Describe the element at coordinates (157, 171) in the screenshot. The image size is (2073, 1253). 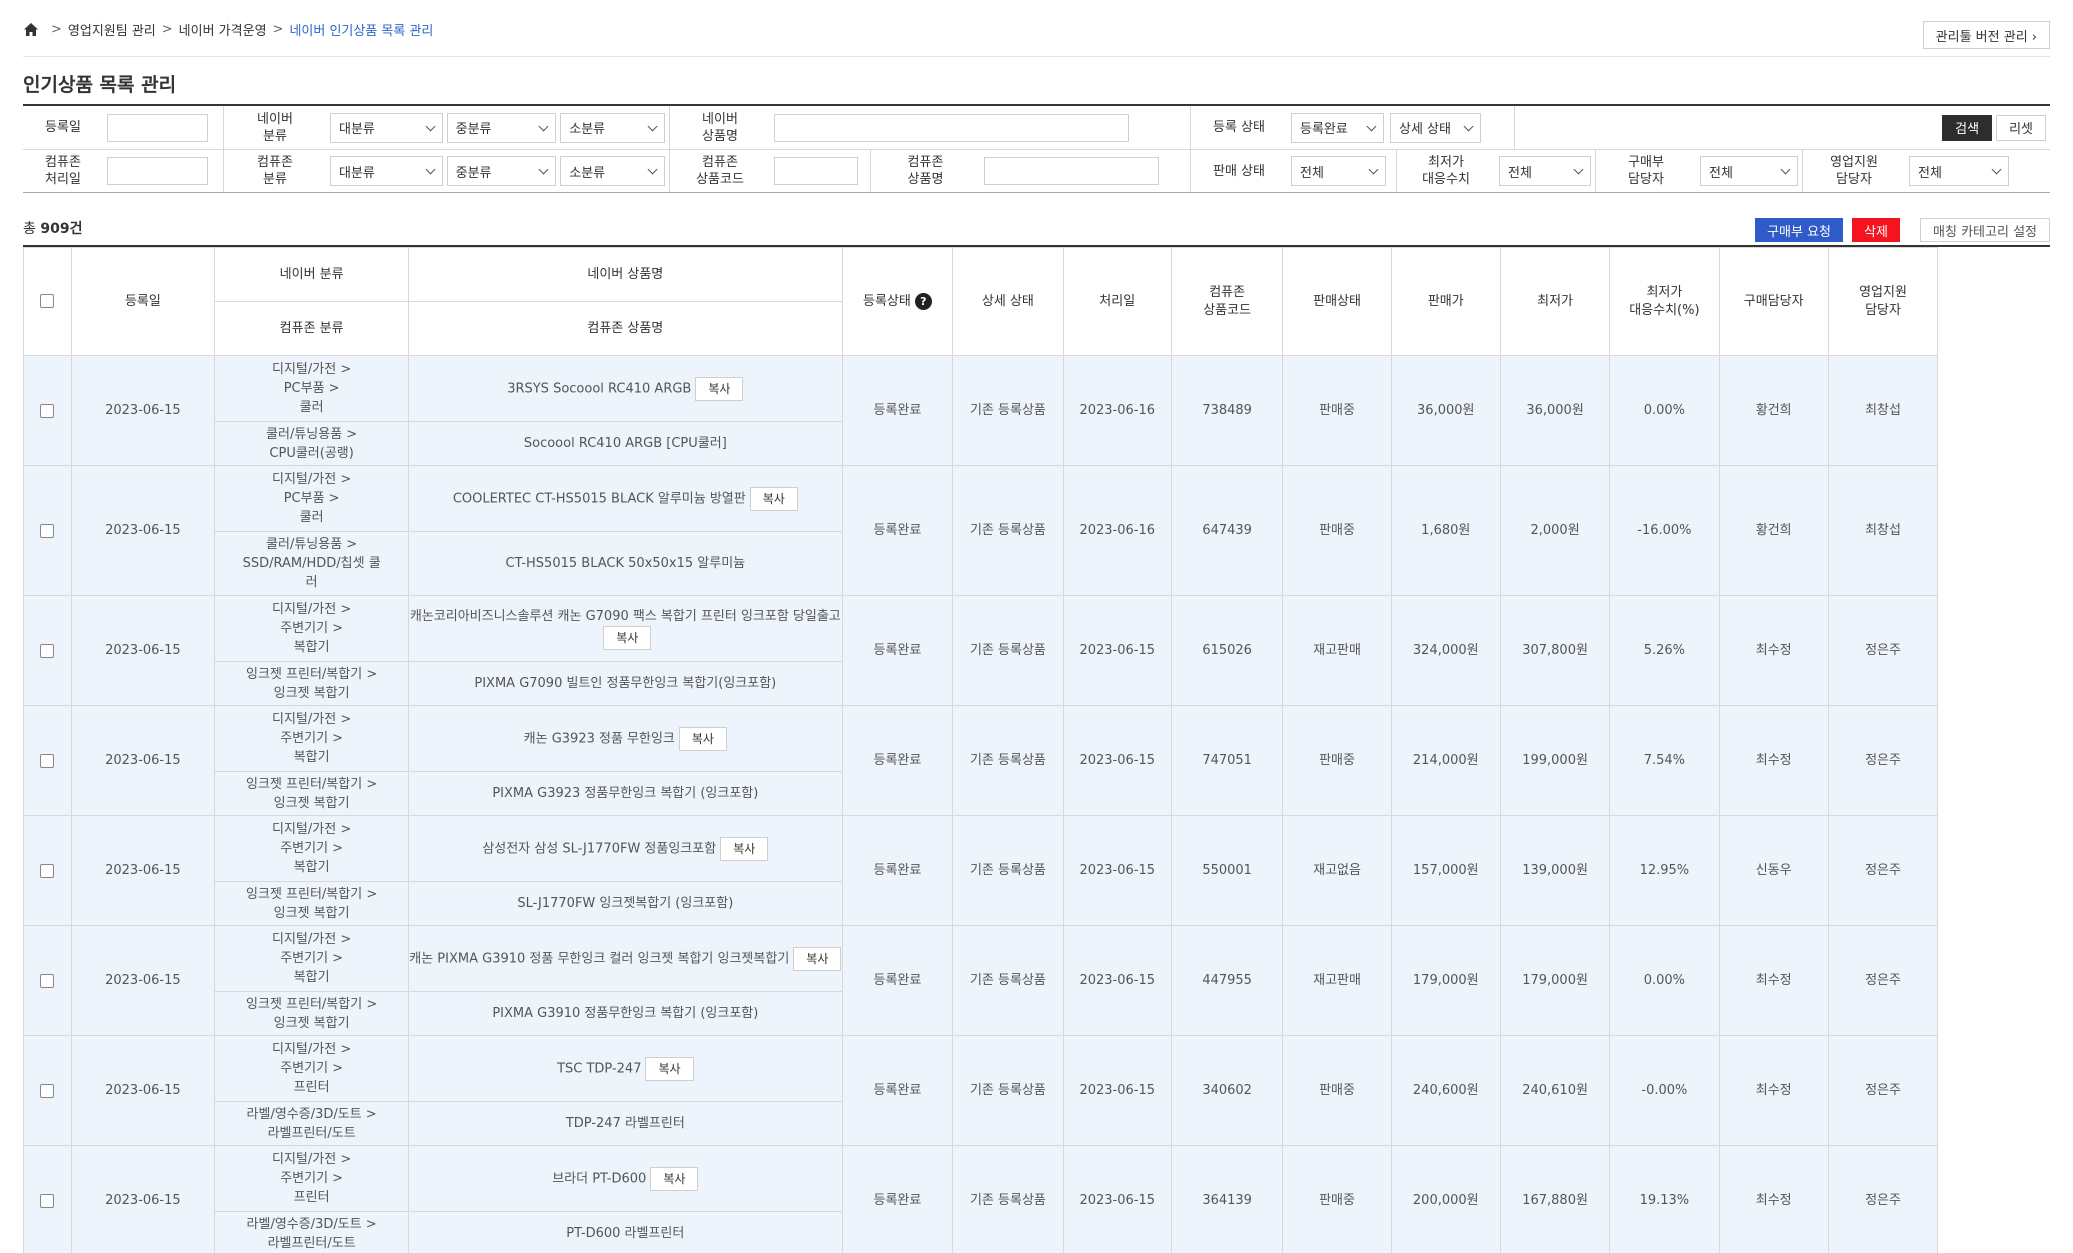
I see `proc-date-input` at that location.